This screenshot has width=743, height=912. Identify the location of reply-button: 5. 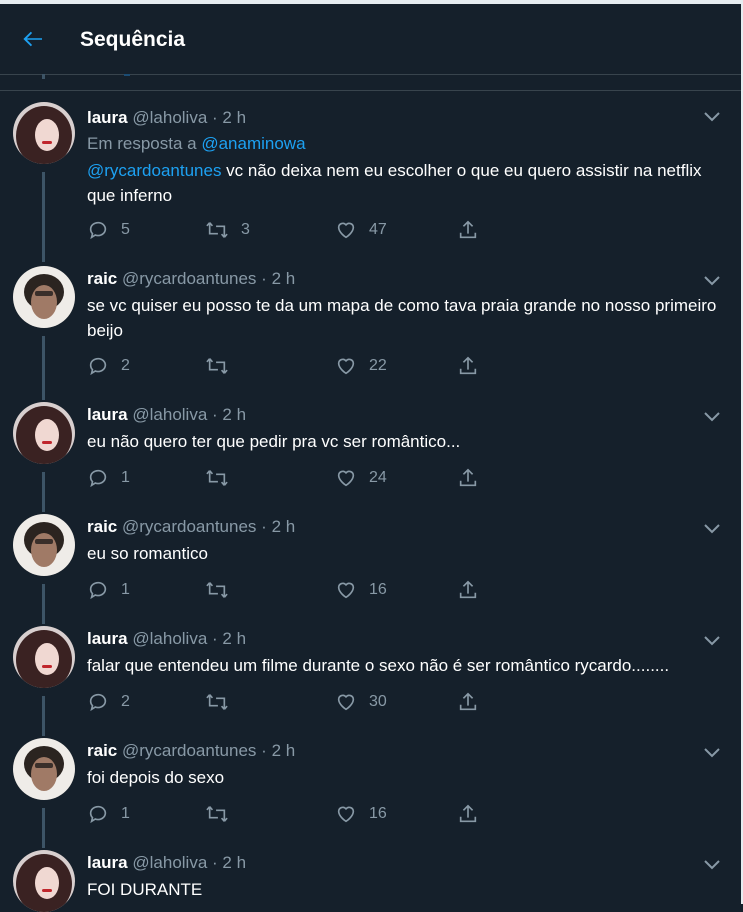
(108, 230).